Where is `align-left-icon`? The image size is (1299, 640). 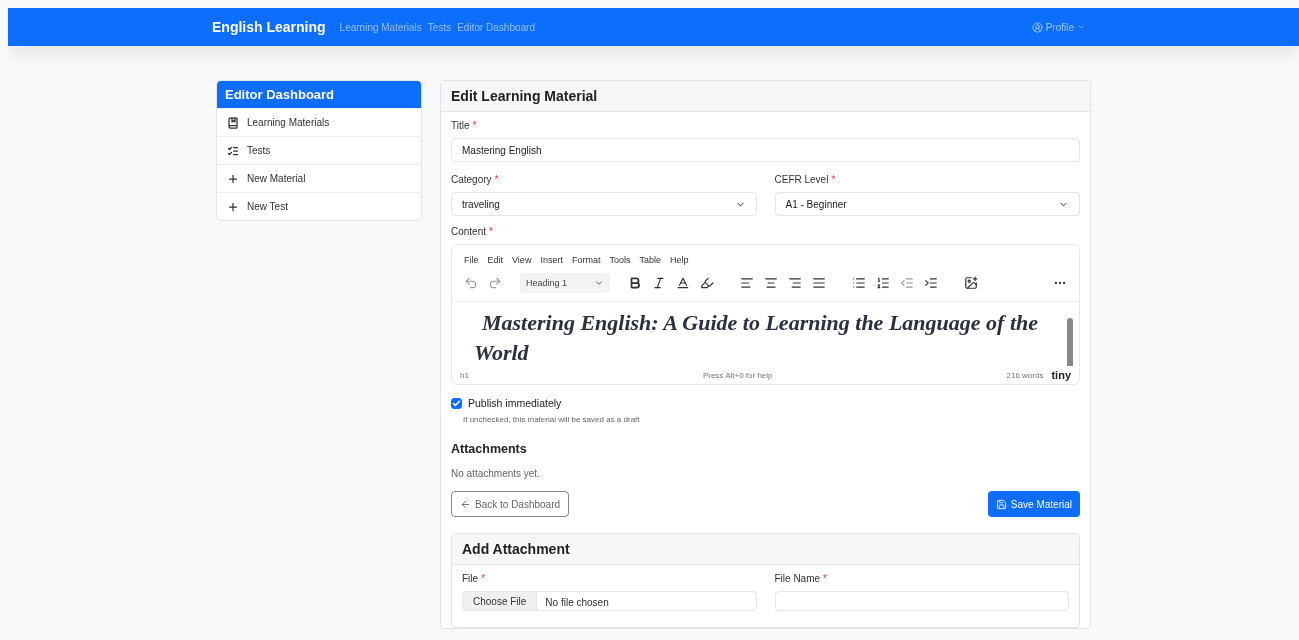 align-left-icon is located at coordinates (747, 283).